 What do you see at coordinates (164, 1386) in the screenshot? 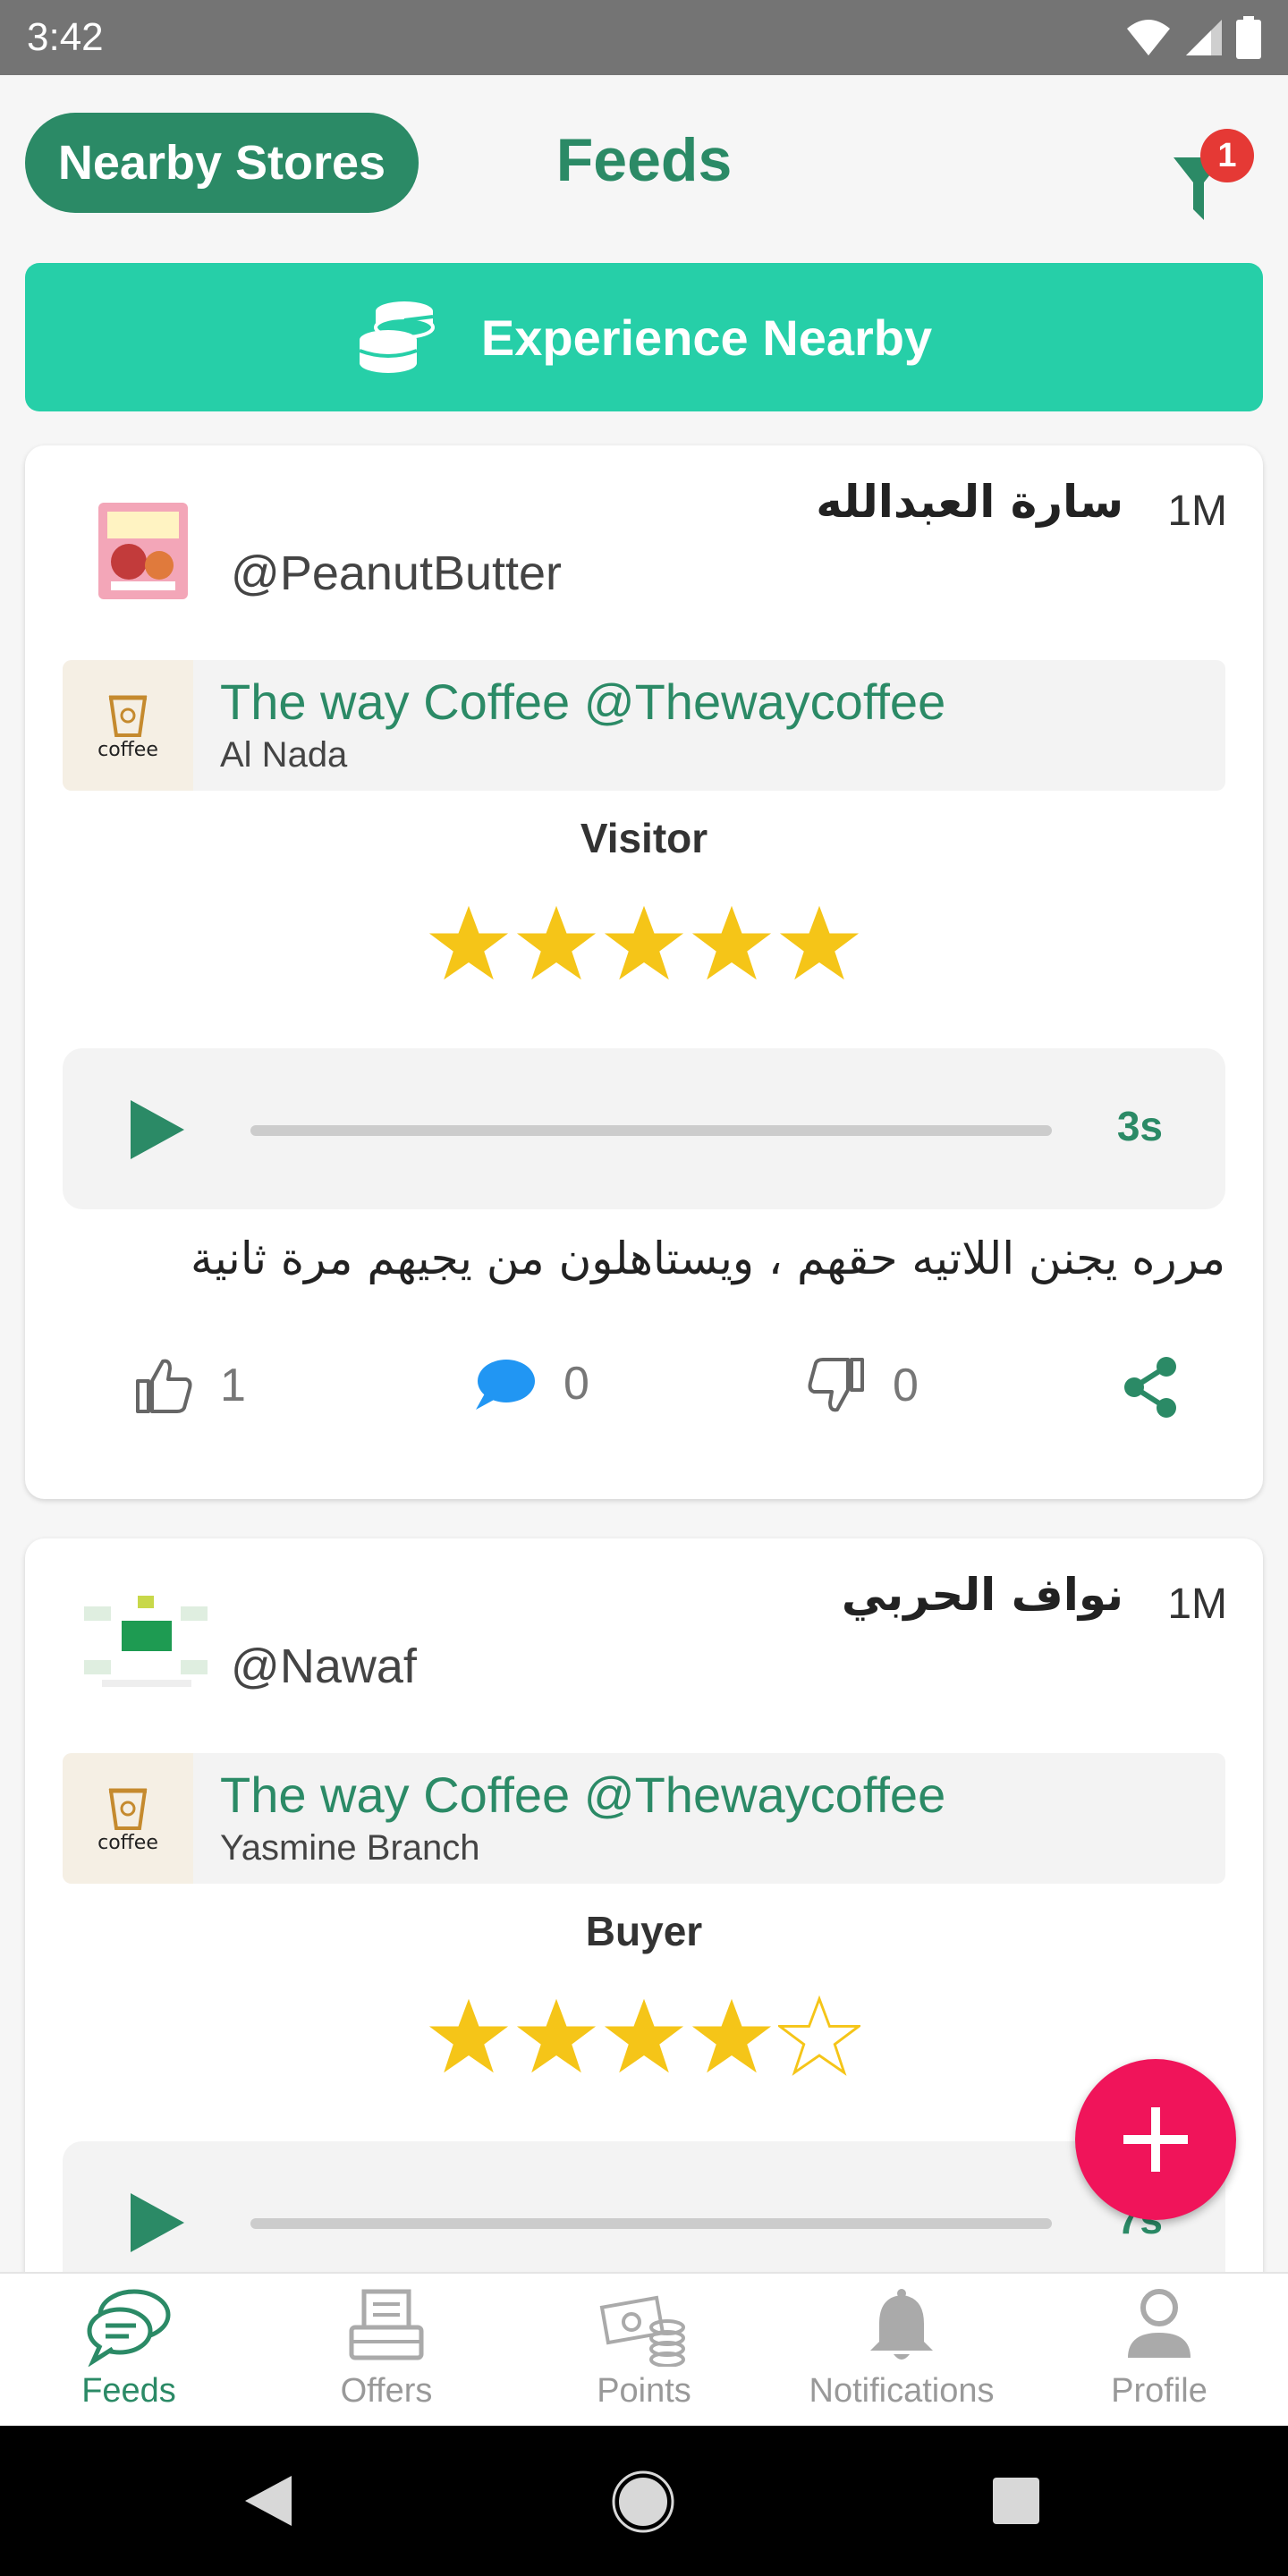
I see `thumbs-up-icon` at bounding box center [164, 1386].